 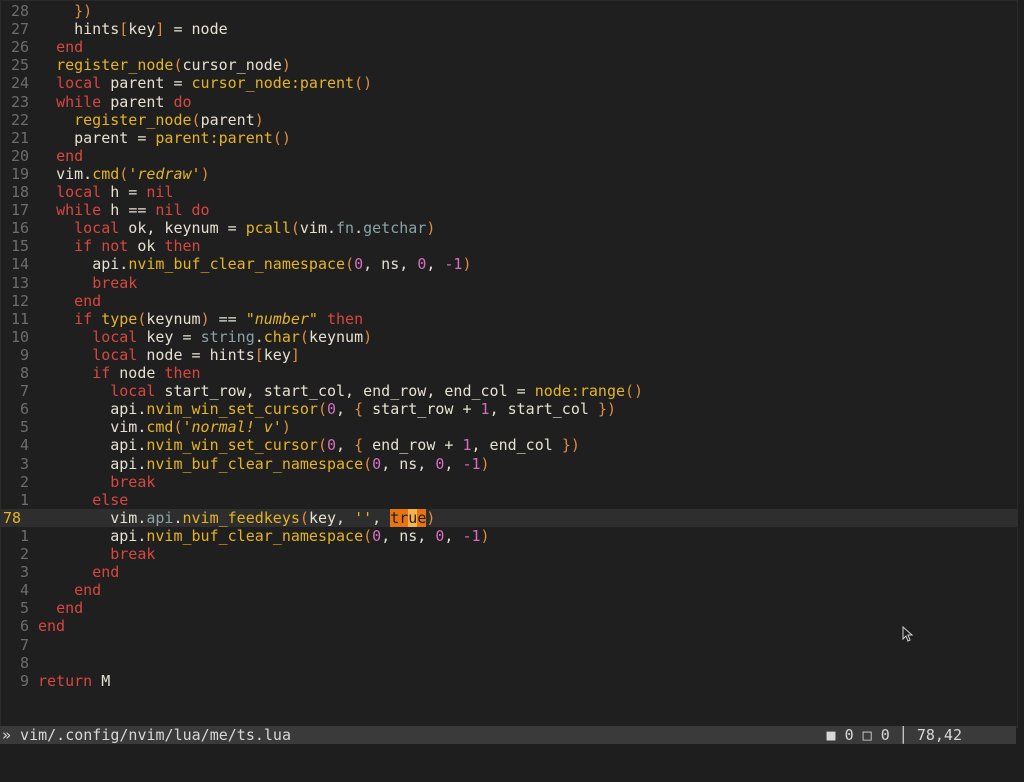 I want to click on code-token: getchar, so click(x=395, y=228).